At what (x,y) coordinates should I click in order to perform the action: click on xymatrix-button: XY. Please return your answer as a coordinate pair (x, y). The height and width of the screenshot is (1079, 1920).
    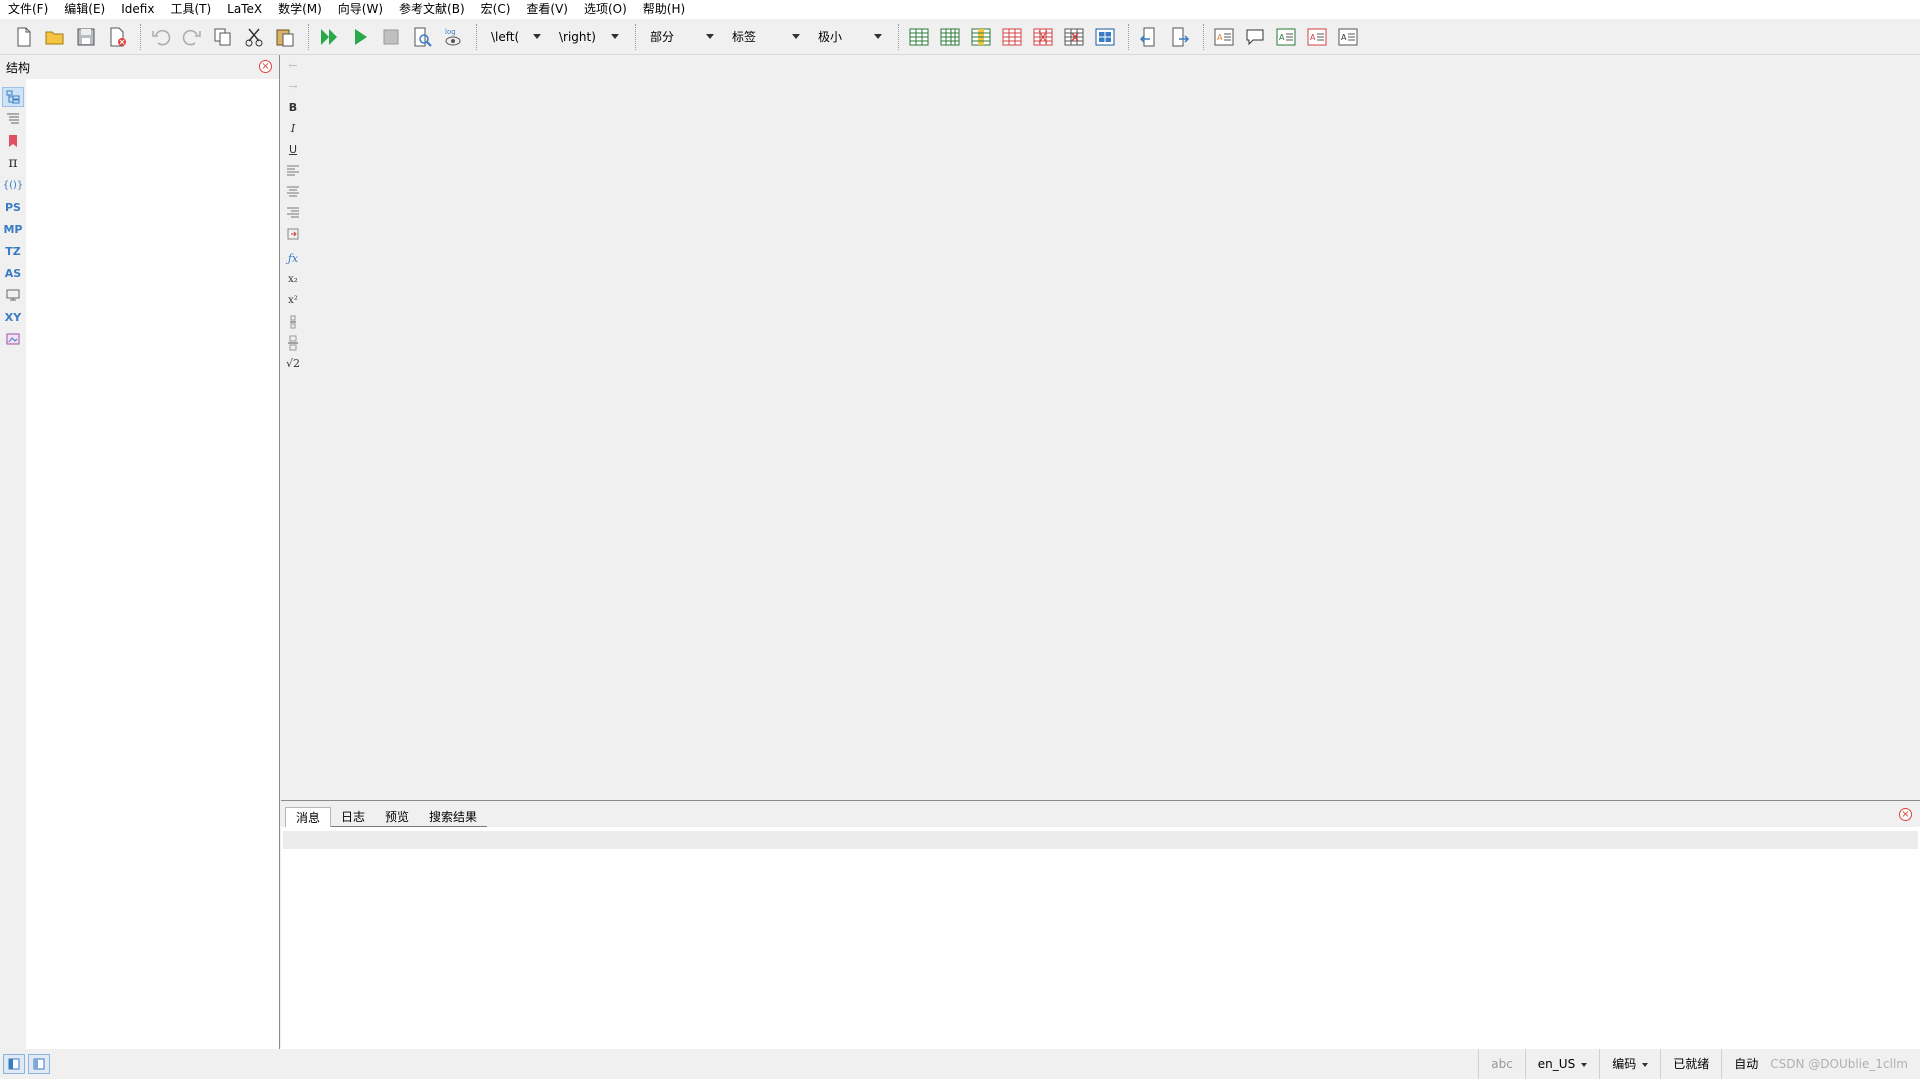
    Looking at the image, I should click on (13, 317).